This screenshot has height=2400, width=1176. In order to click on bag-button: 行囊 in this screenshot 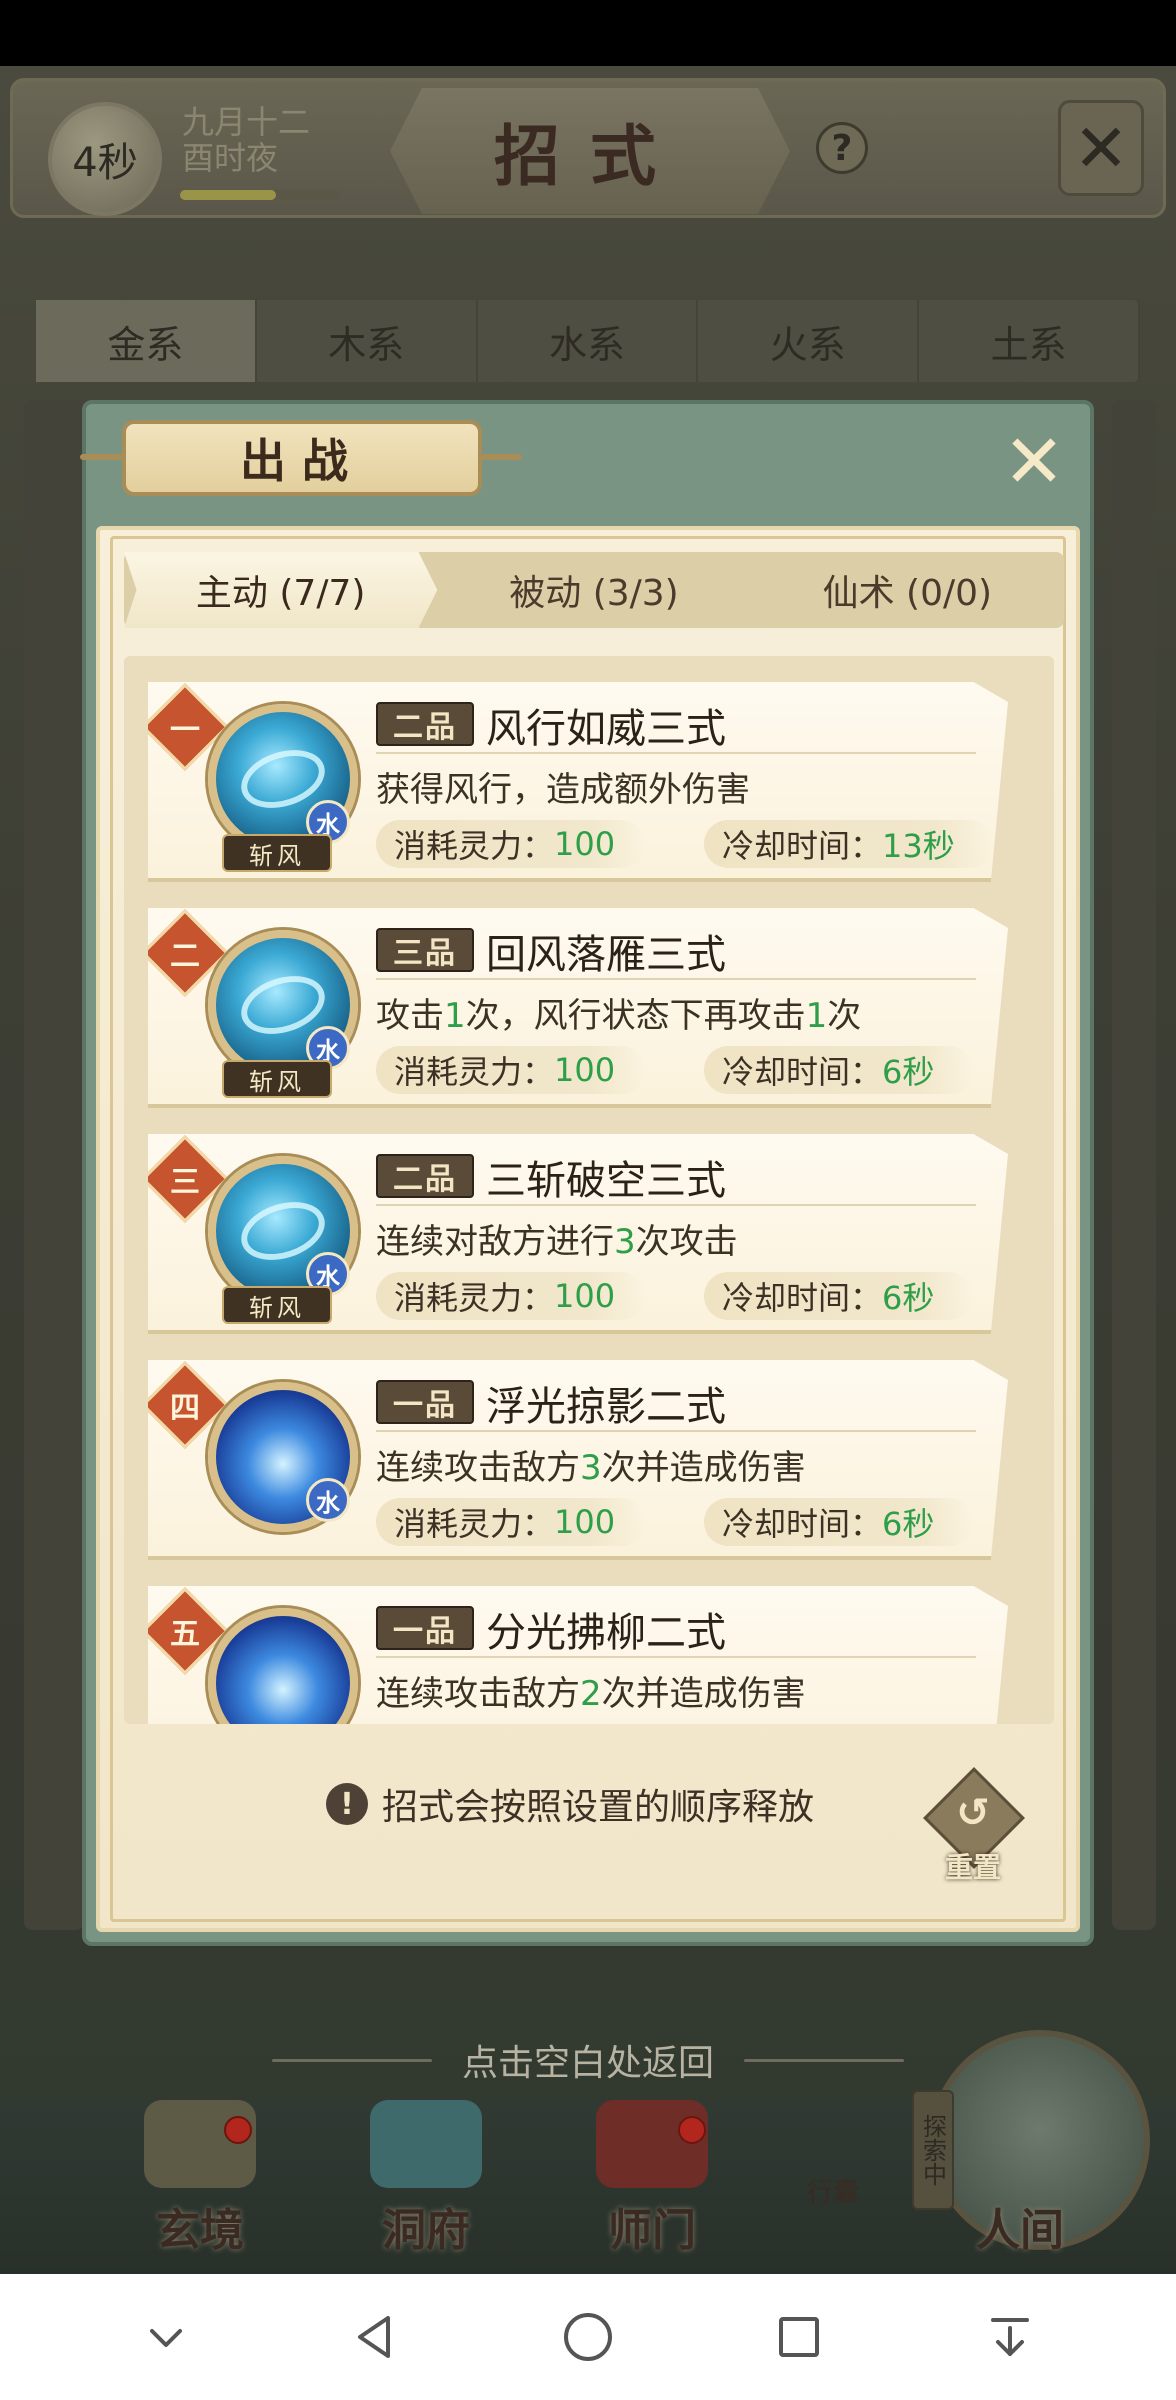, I will do `click(833, 2190)`.